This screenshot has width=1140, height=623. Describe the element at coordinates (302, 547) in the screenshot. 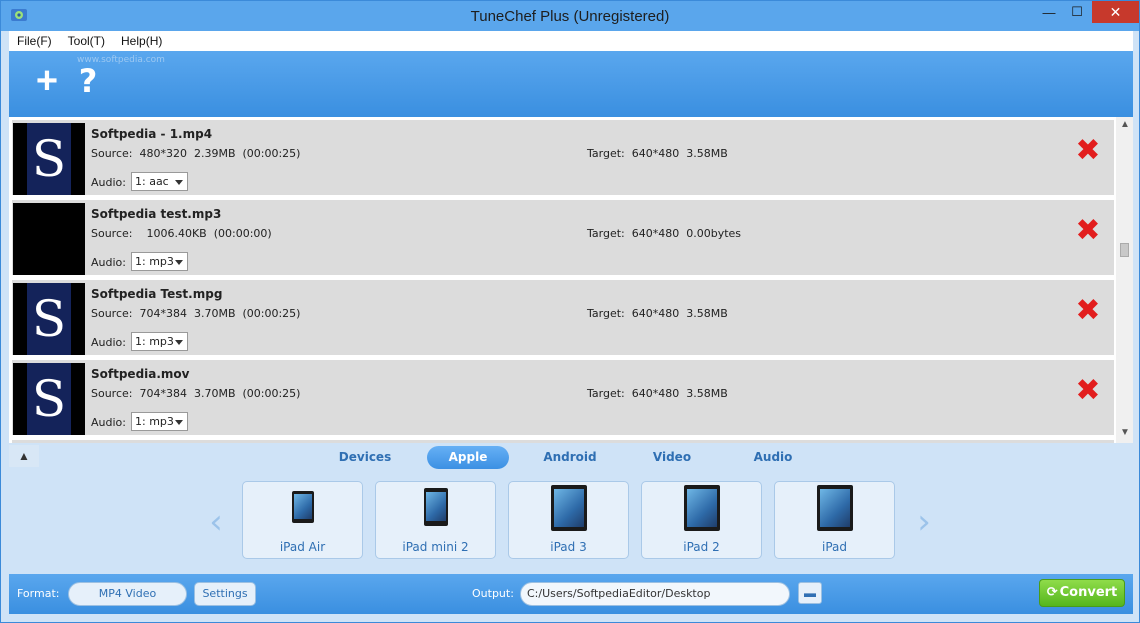

I see `device-label: iPad Air` at that location.